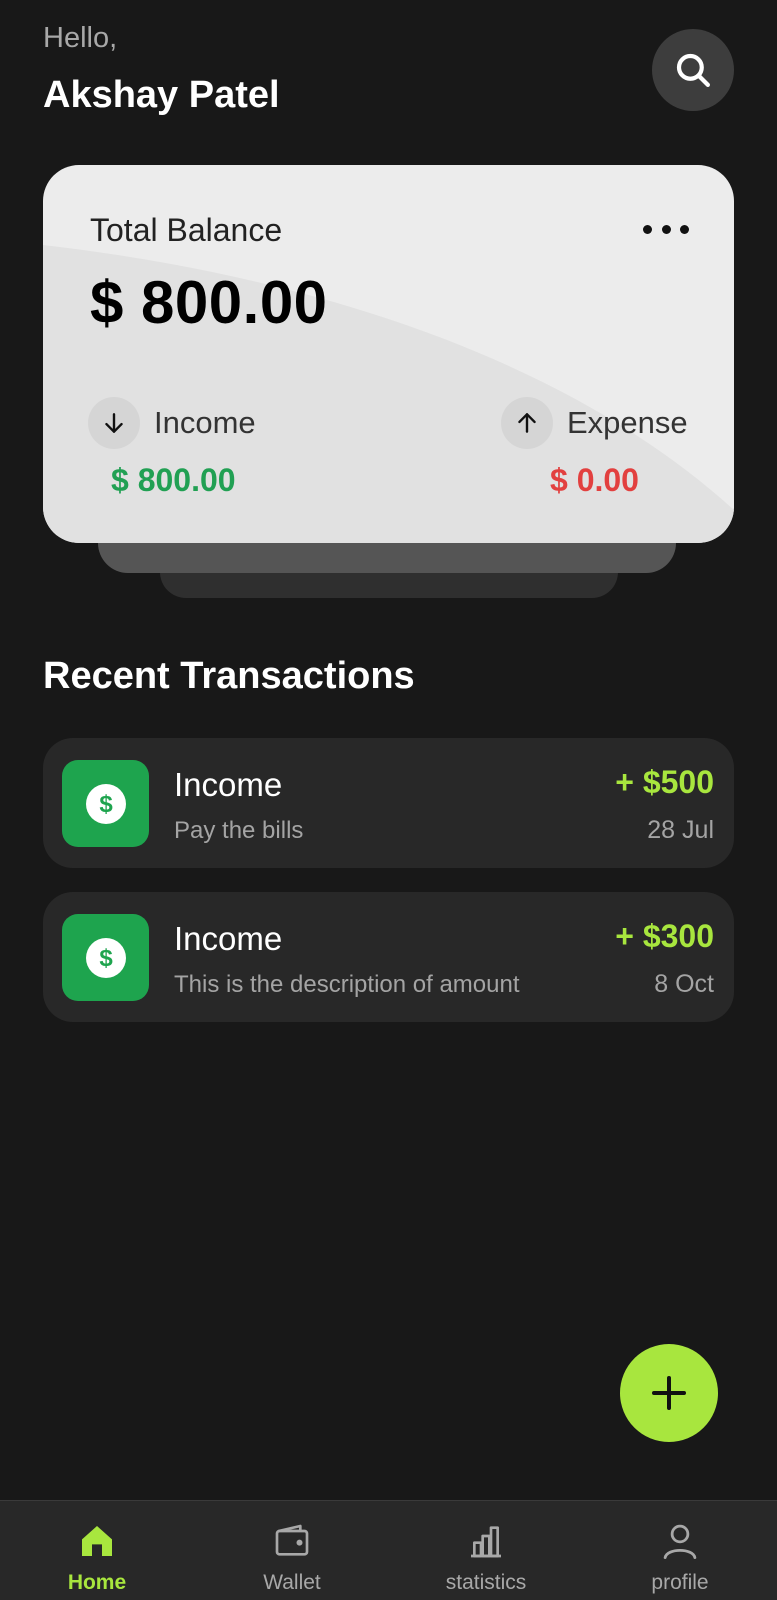 This screenshot has height=1600, width=777. Describe the element at coordinates (684, 984) in the screenshot. I see `transaction-date: 8 Oct` at that location.